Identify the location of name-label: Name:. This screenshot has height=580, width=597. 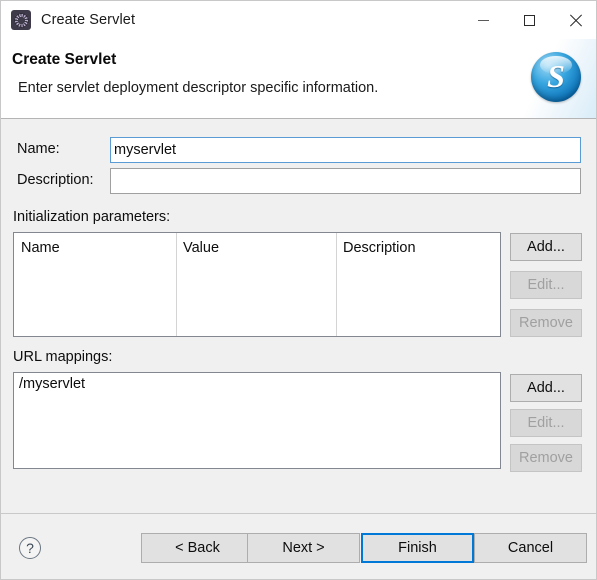
(38, 149).